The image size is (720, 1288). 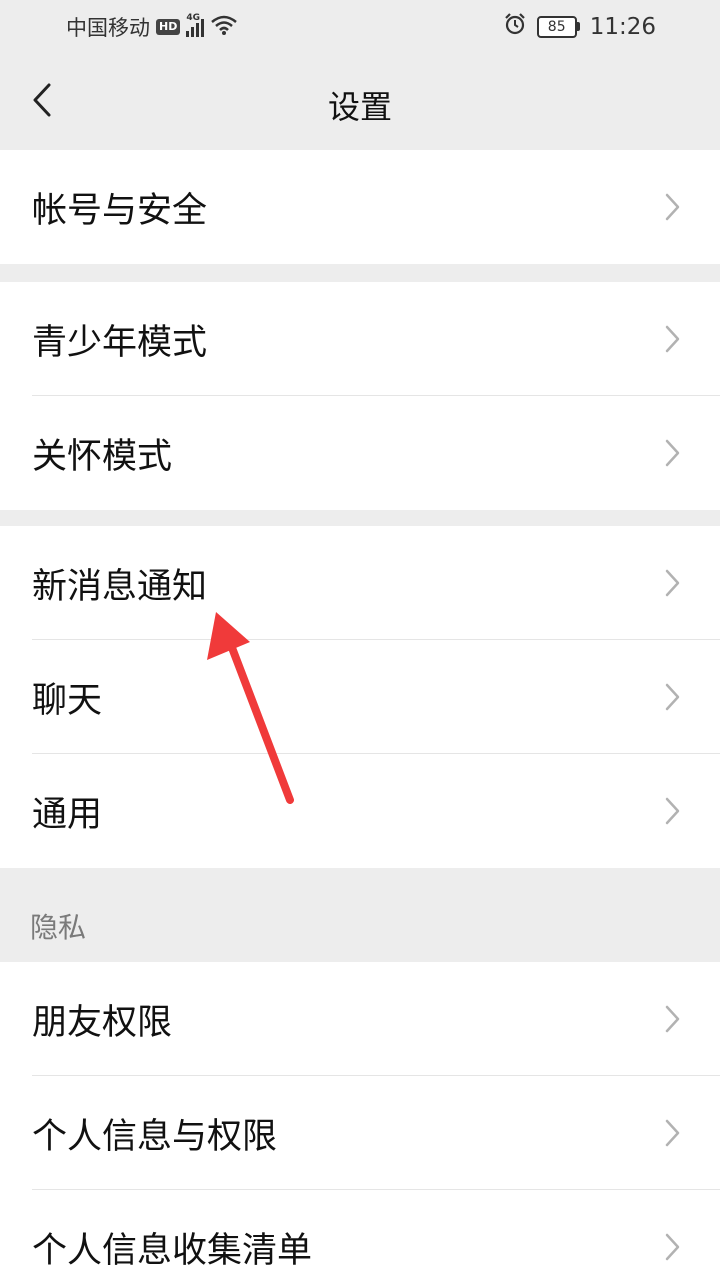 I want to click on section-header-privacy: 隐私, so click(x=58, y=927).